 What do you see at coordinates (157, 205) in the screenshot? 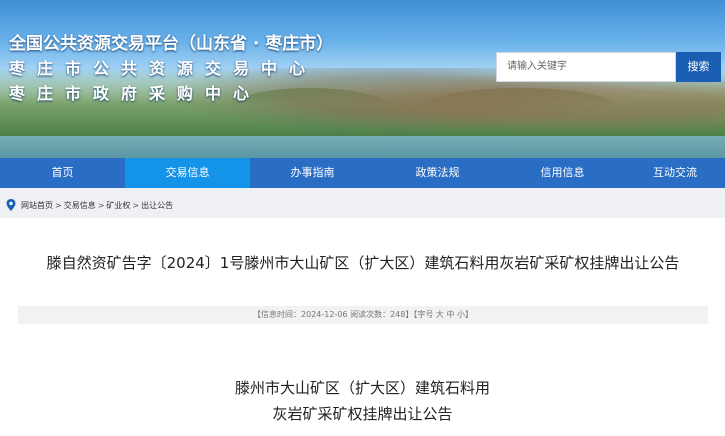
I see `breadcrumb-transfer-notice: 出让公告` at bounding box center [157, 205].